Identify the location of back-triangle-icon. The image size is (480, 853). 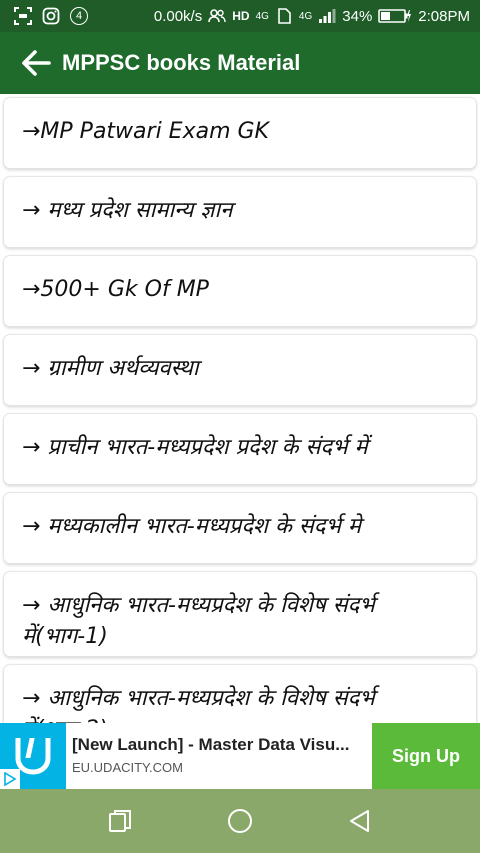
(359, 821).